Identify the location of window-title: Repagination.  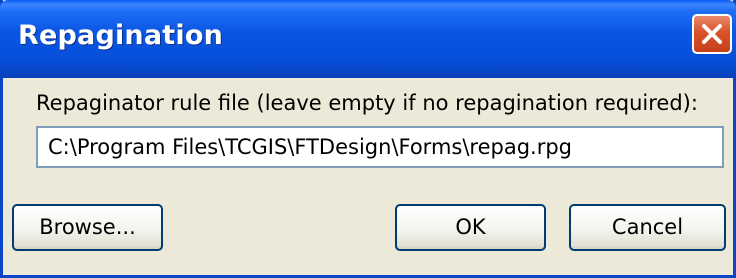
(121, 35).